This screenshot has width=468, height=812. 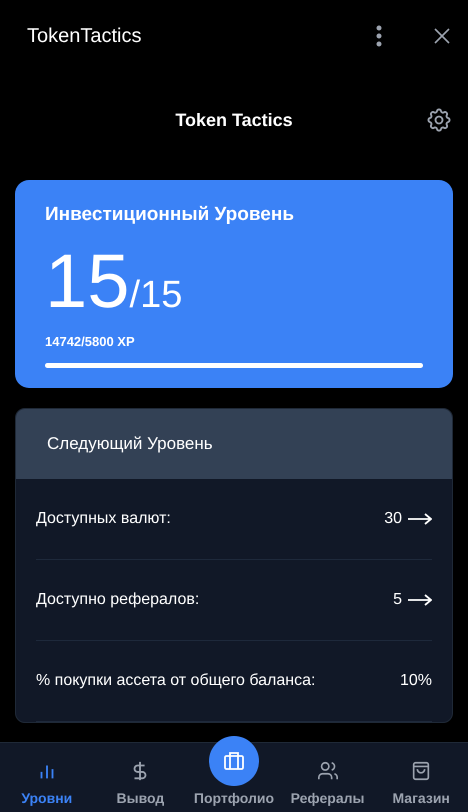 What do you see at coordinates (156, 295) in the screenshot?
I see `level-max: /15` at bounding box center [156, 295].